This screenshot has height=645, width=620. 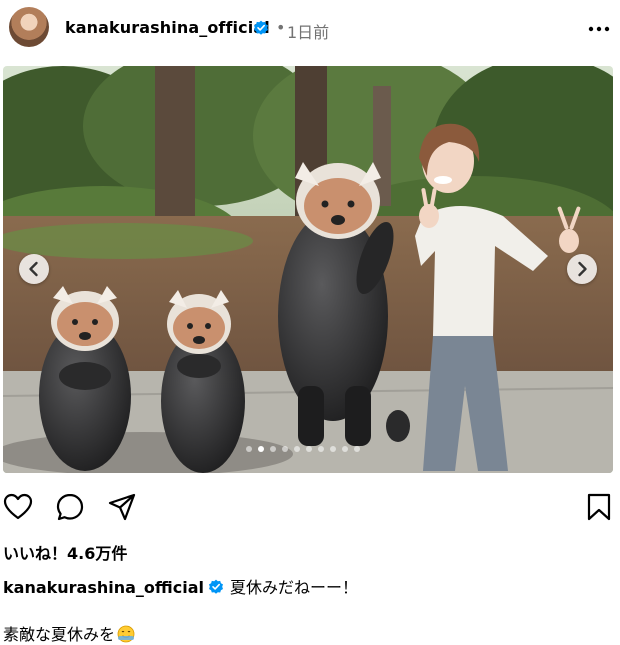 I want to click on caption-username: kanakurashina_official, so click(x=103, y=587).